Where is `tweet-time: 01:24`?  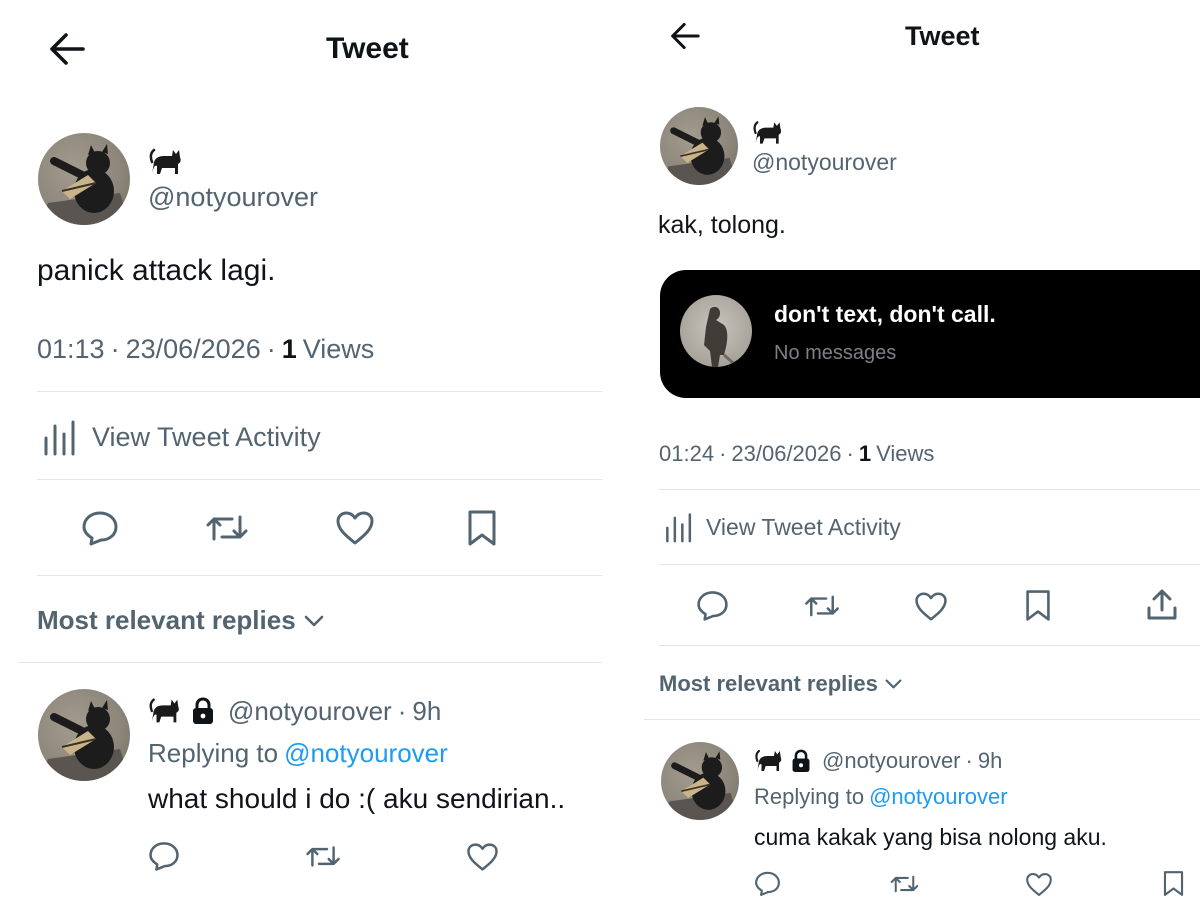
tweet-time: 01:24 is located at coordinates (686, 454).